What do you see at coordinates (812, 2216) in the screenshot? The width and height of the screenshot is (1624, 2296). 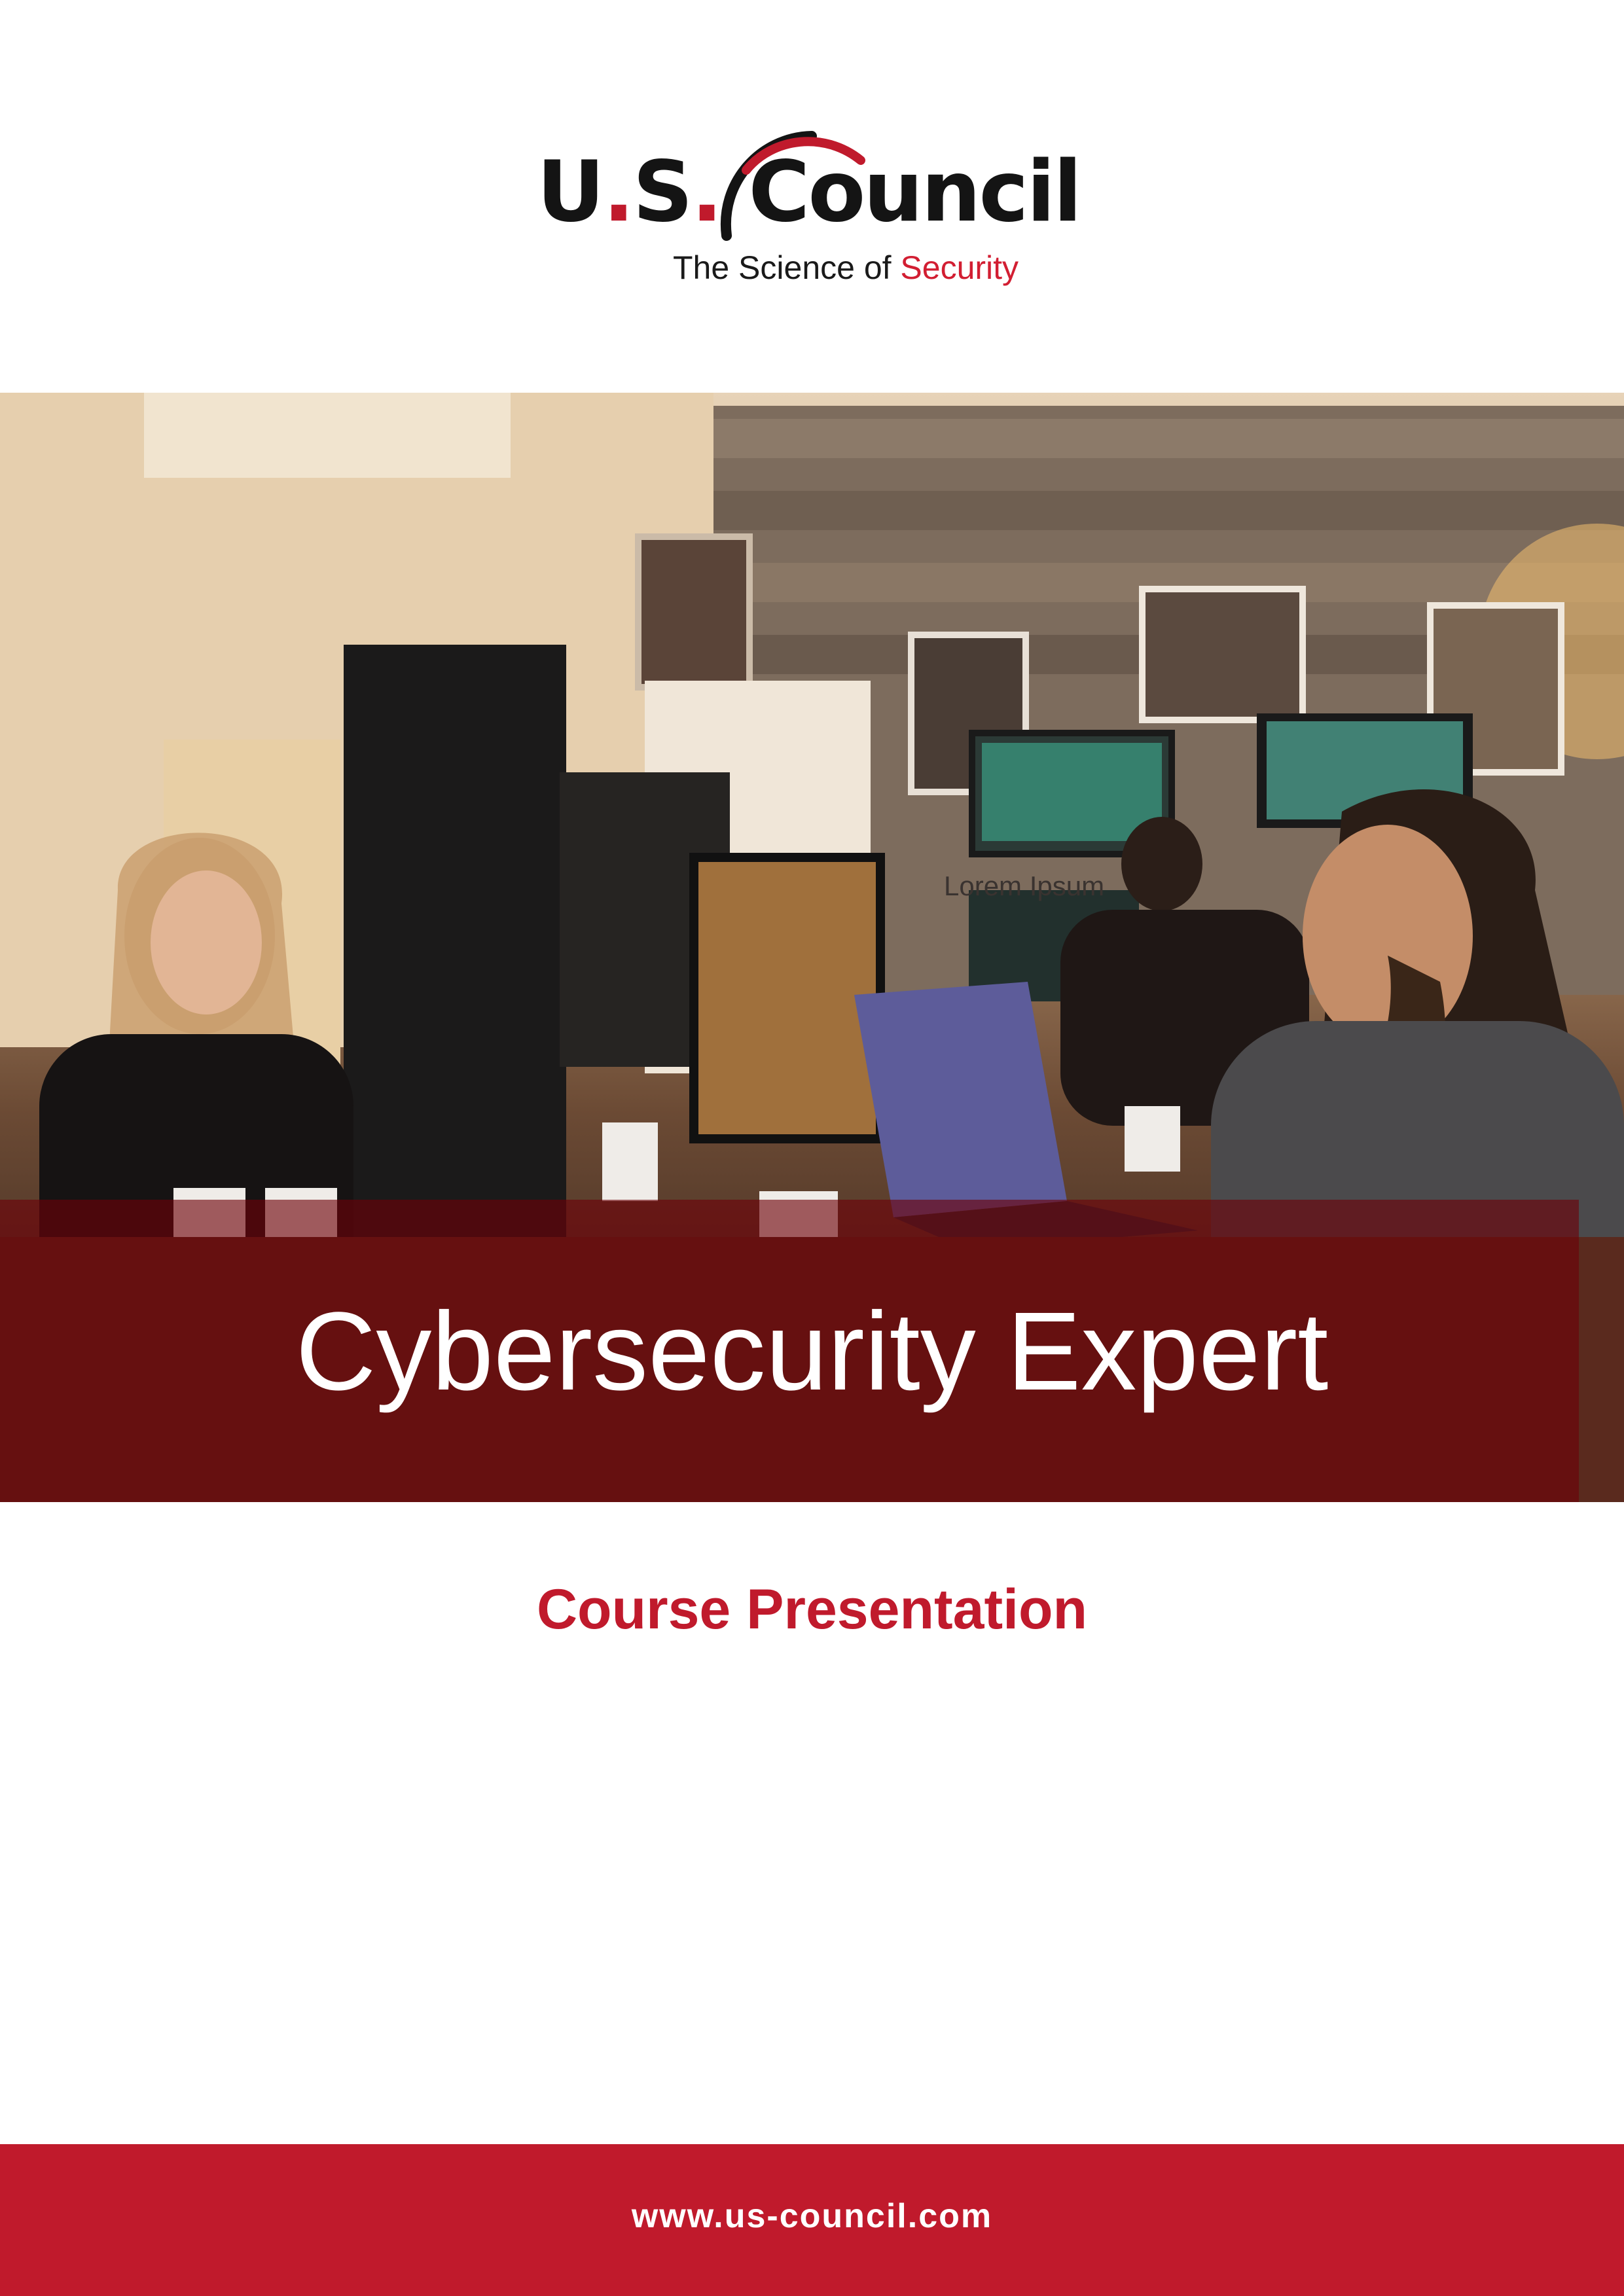 I see `footer-url-link: www.us-council.com` at bounding box center [812, 2216].